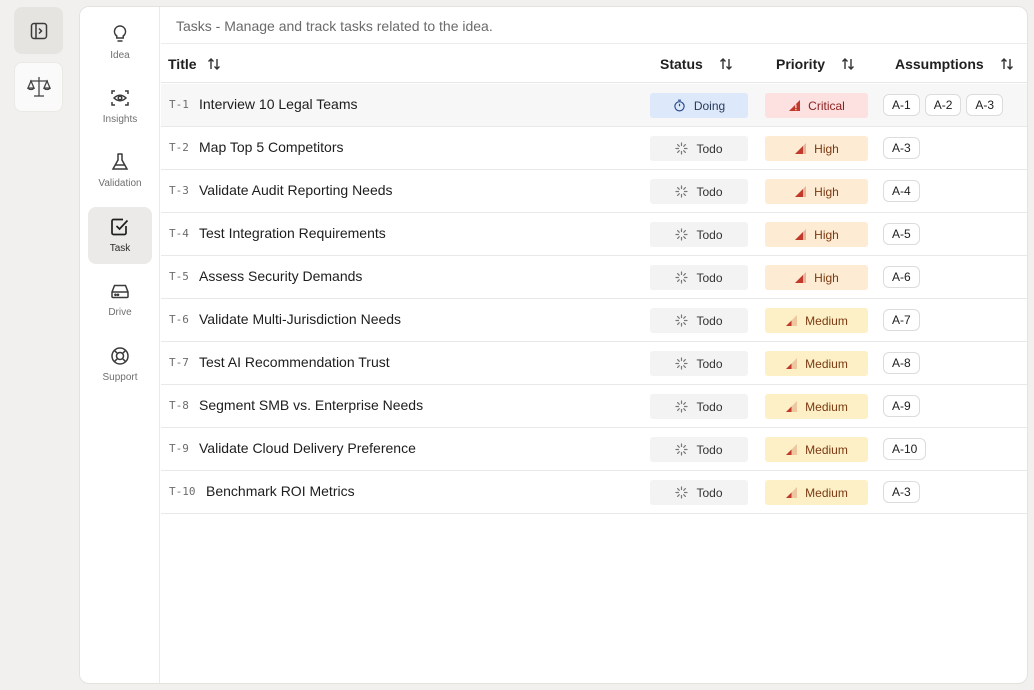 Image resolution: width=1034 pixels, height=690 pixels. I want to click on column-header-title: Title, so click(194, 64).